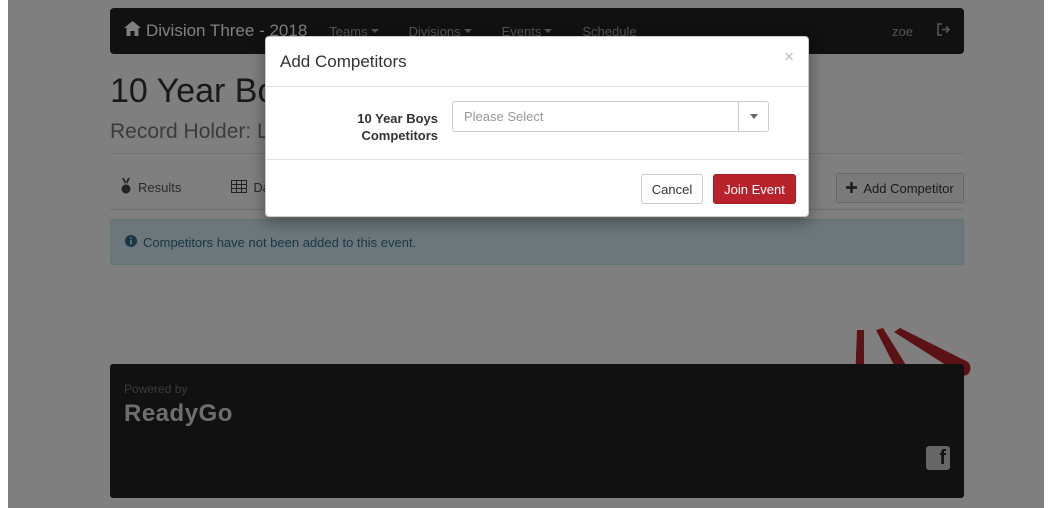  I want to click on select-placeholder: Please Select, so click(504, 116).